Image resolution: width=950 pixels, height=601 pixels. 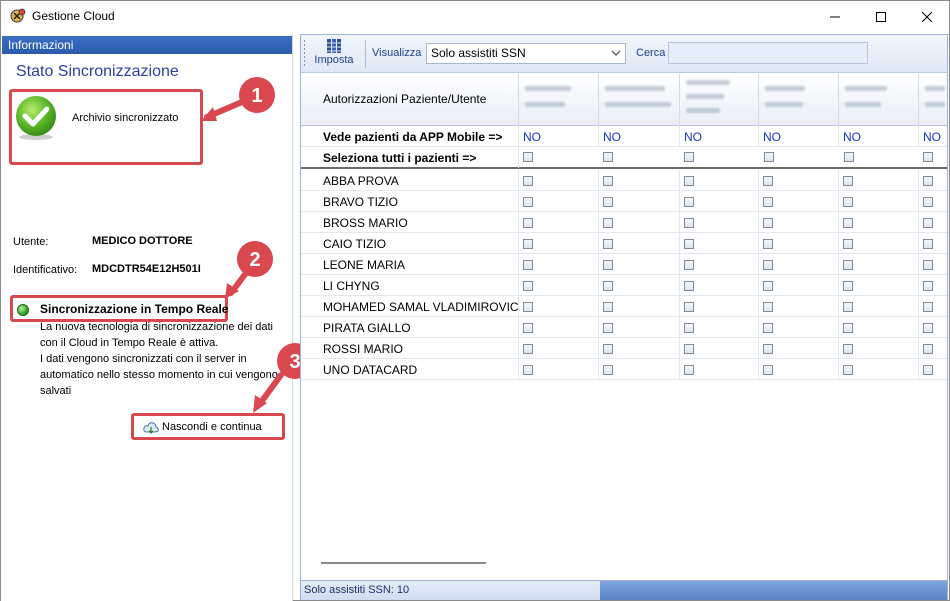 What do you see at coordinates (719, 136) in the screenshot?
I see `app-mobile-value-3: NO` at bounding box center [719, 136].